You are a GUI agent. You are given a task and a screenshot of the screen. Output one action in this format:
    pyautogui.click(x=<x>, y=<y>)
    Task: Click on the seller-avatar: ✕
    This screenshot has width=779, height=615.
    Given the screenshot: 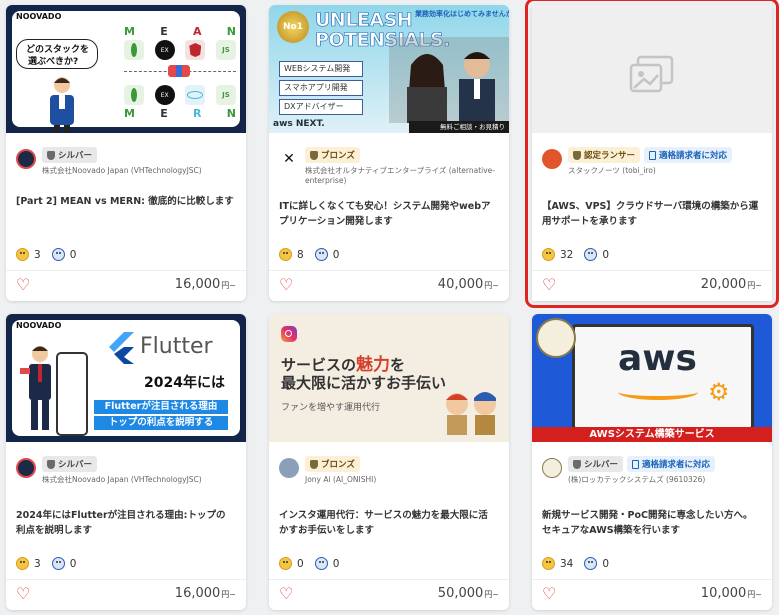 What is the action you would take?
    pyautogui.click(x=289, y=159)
    